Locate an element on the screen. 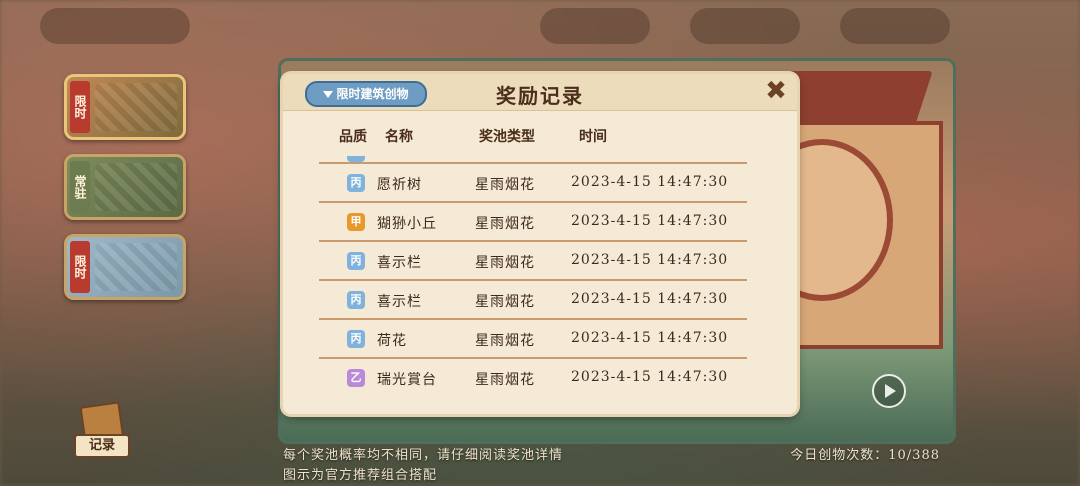 This screenshot has width=1080, height=486. side-tab-limited-character: 限时 is located at coordinates (125, 267).